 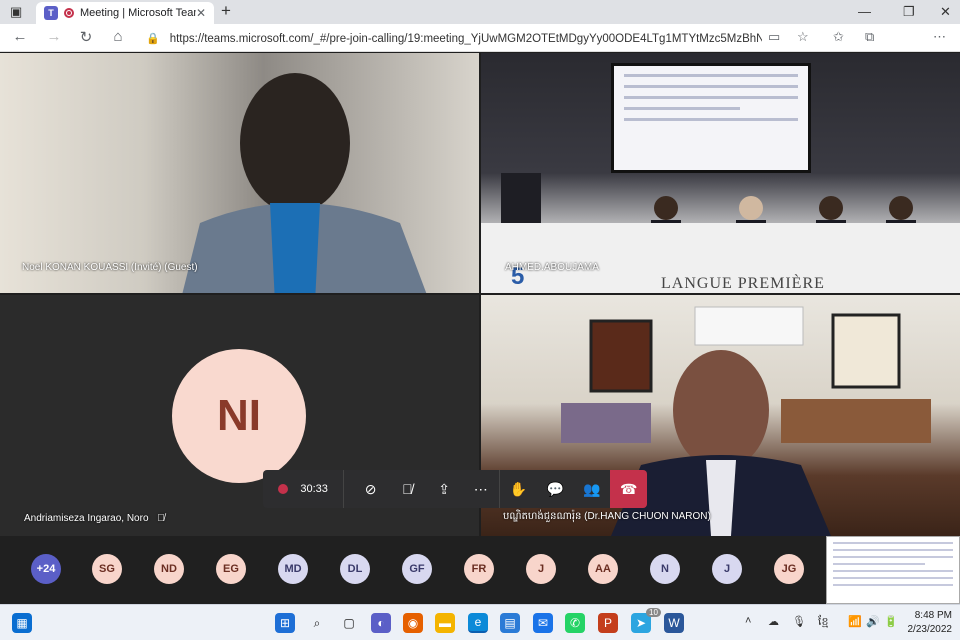 I want to click on mic-off-button: 🎙̸, so click(x=407, y=489).